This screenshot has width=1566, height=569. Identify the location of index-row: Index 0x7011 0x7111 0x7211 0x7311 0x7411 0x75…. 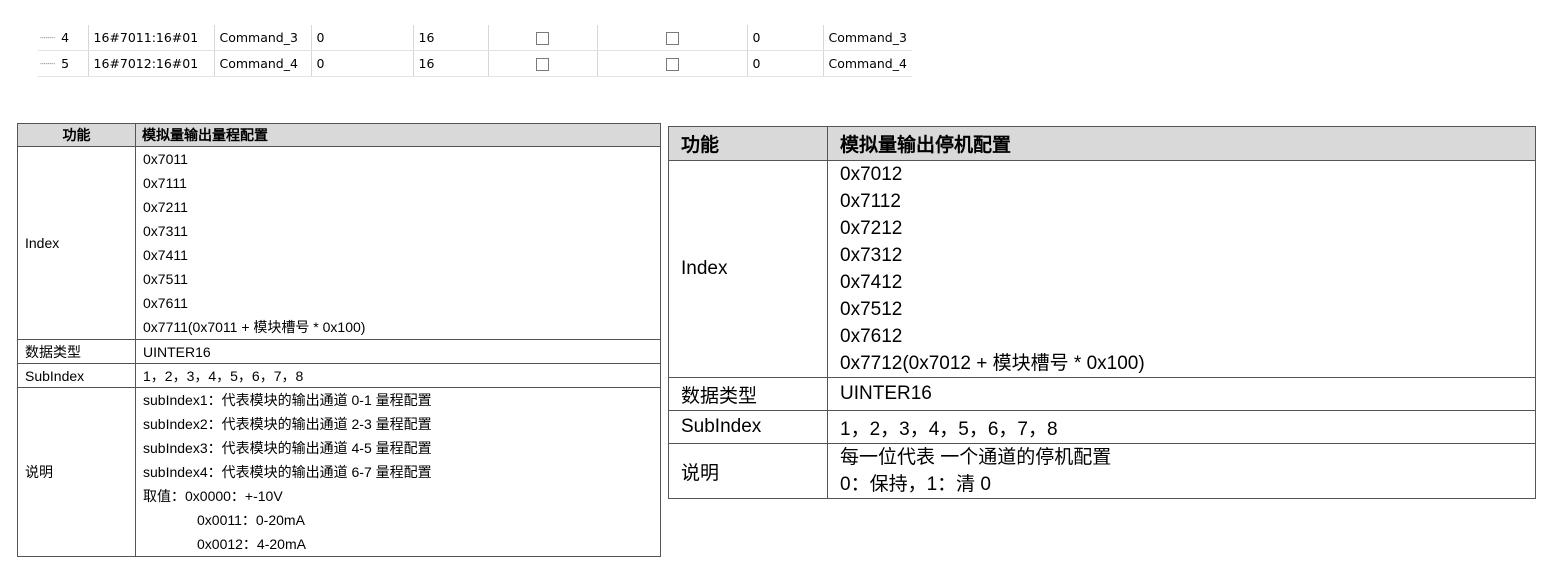
(339, 243).